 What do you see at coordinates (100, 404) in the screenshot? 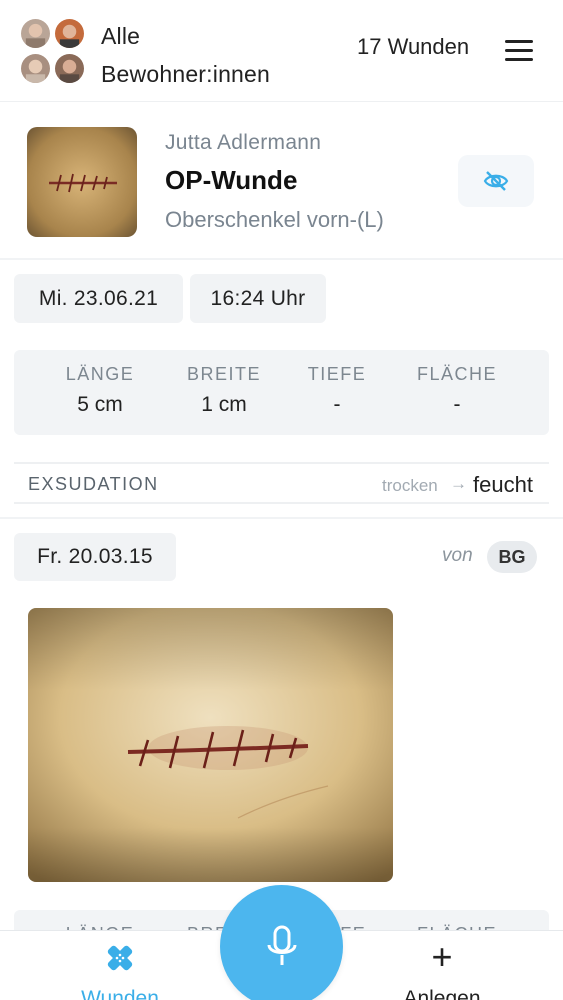
I see `measurement-value: 5 cm` at bounding box center [100, 404].